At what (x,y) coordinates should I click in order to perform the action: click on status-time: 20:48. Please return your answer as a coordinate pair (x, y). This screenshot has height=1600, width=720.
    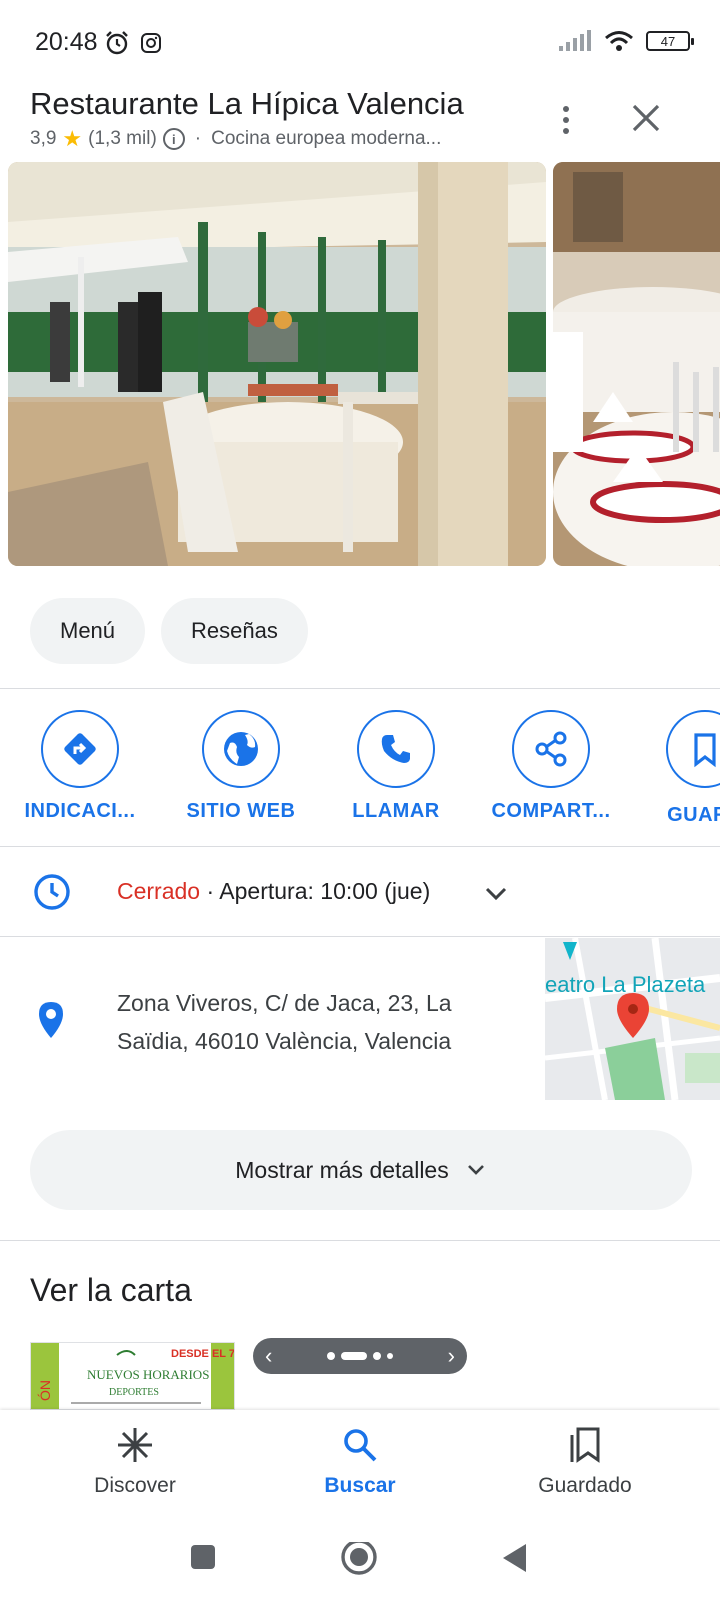
    Looking at the image, I should click on (66, 42).